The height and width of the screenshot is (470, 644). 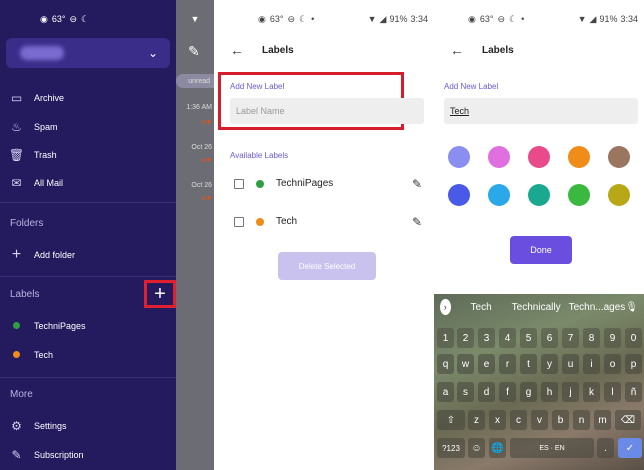 What do you see at coordinates (276, 19) in the screenshot?
I see `status-temp: 63°` at bounding box center [276, 19].